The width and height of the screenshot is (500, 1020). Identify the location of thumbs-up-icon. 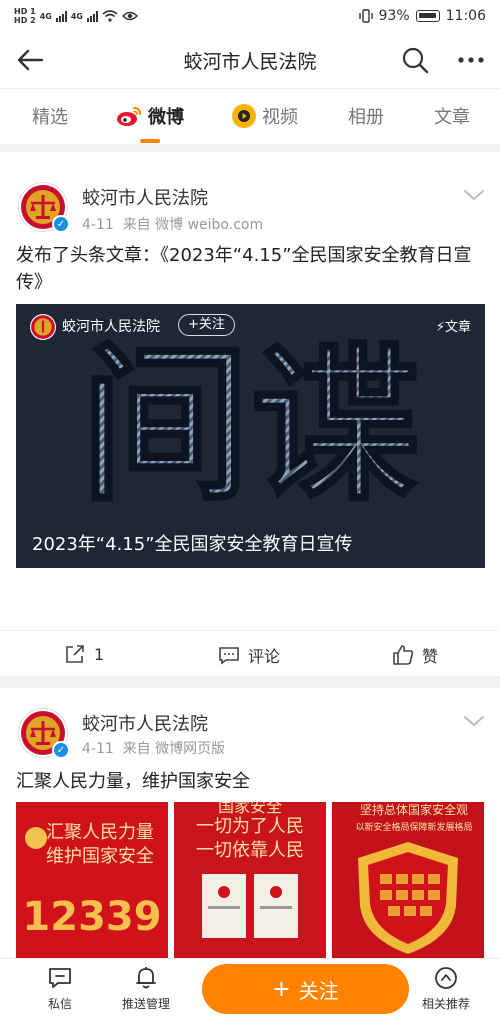
(403, 655).